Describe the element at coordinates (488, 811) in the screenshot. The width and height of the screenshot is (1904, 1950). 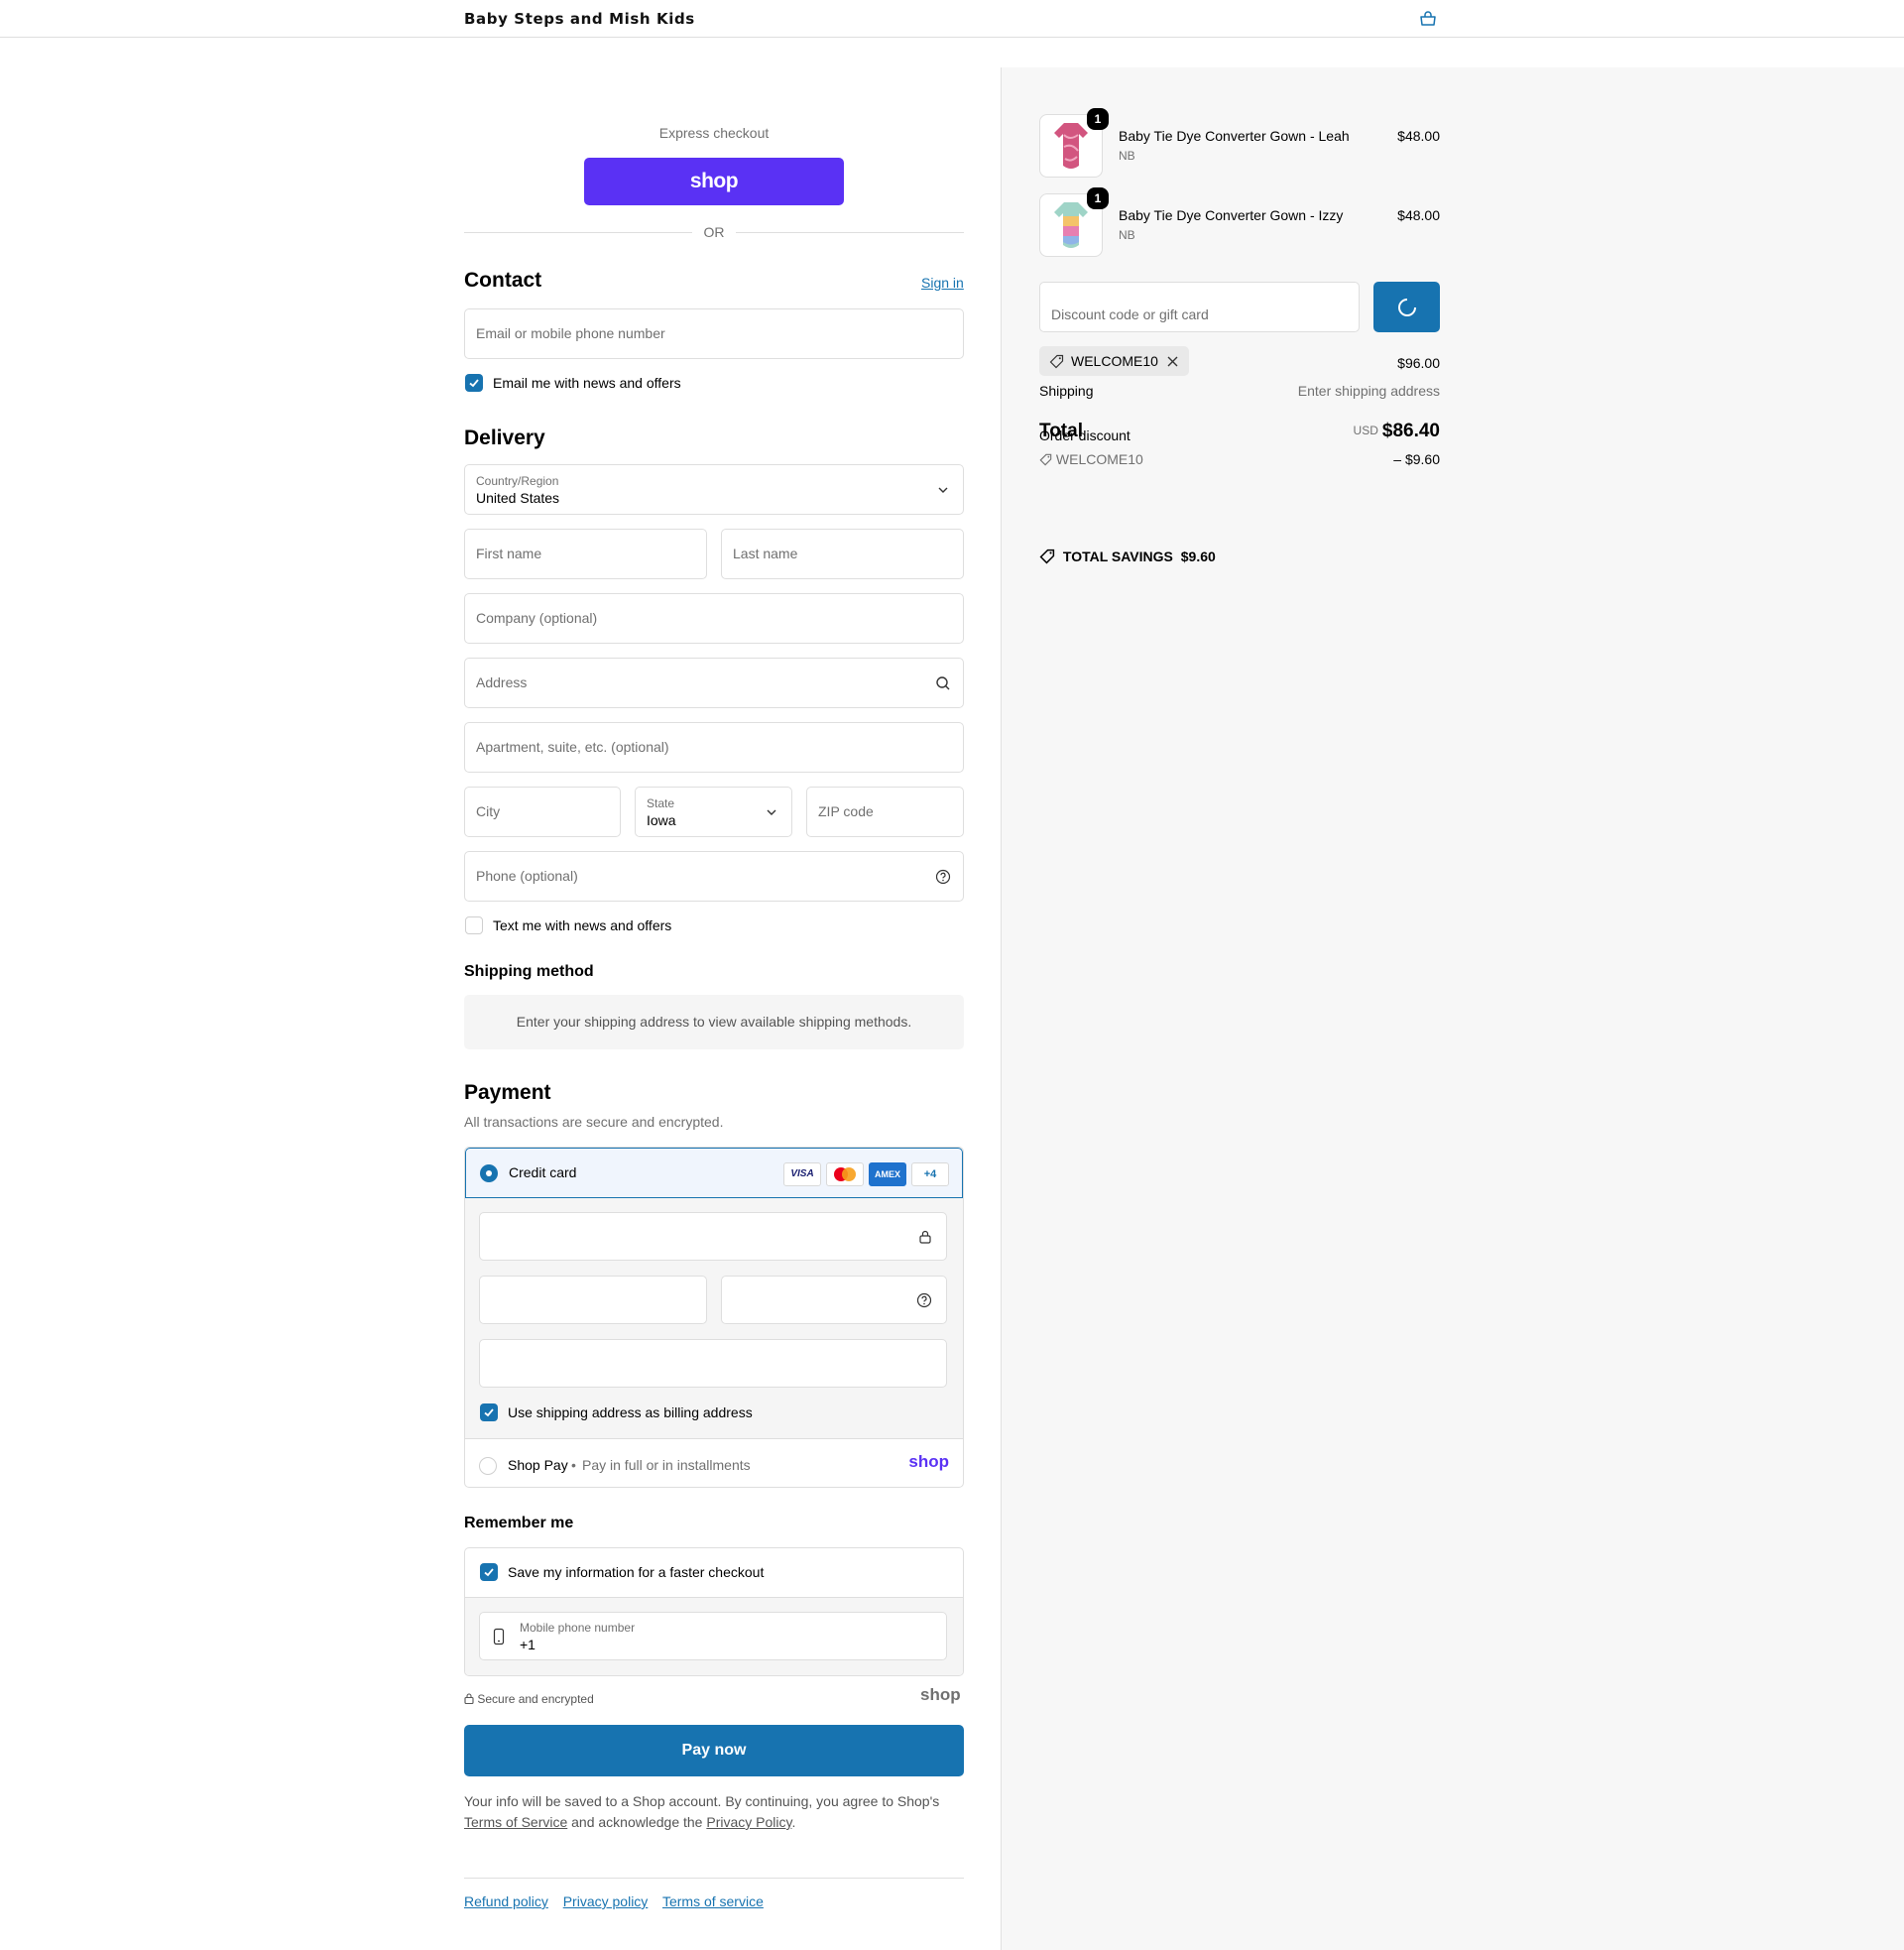
I see `city-placeholder: City` at that location.